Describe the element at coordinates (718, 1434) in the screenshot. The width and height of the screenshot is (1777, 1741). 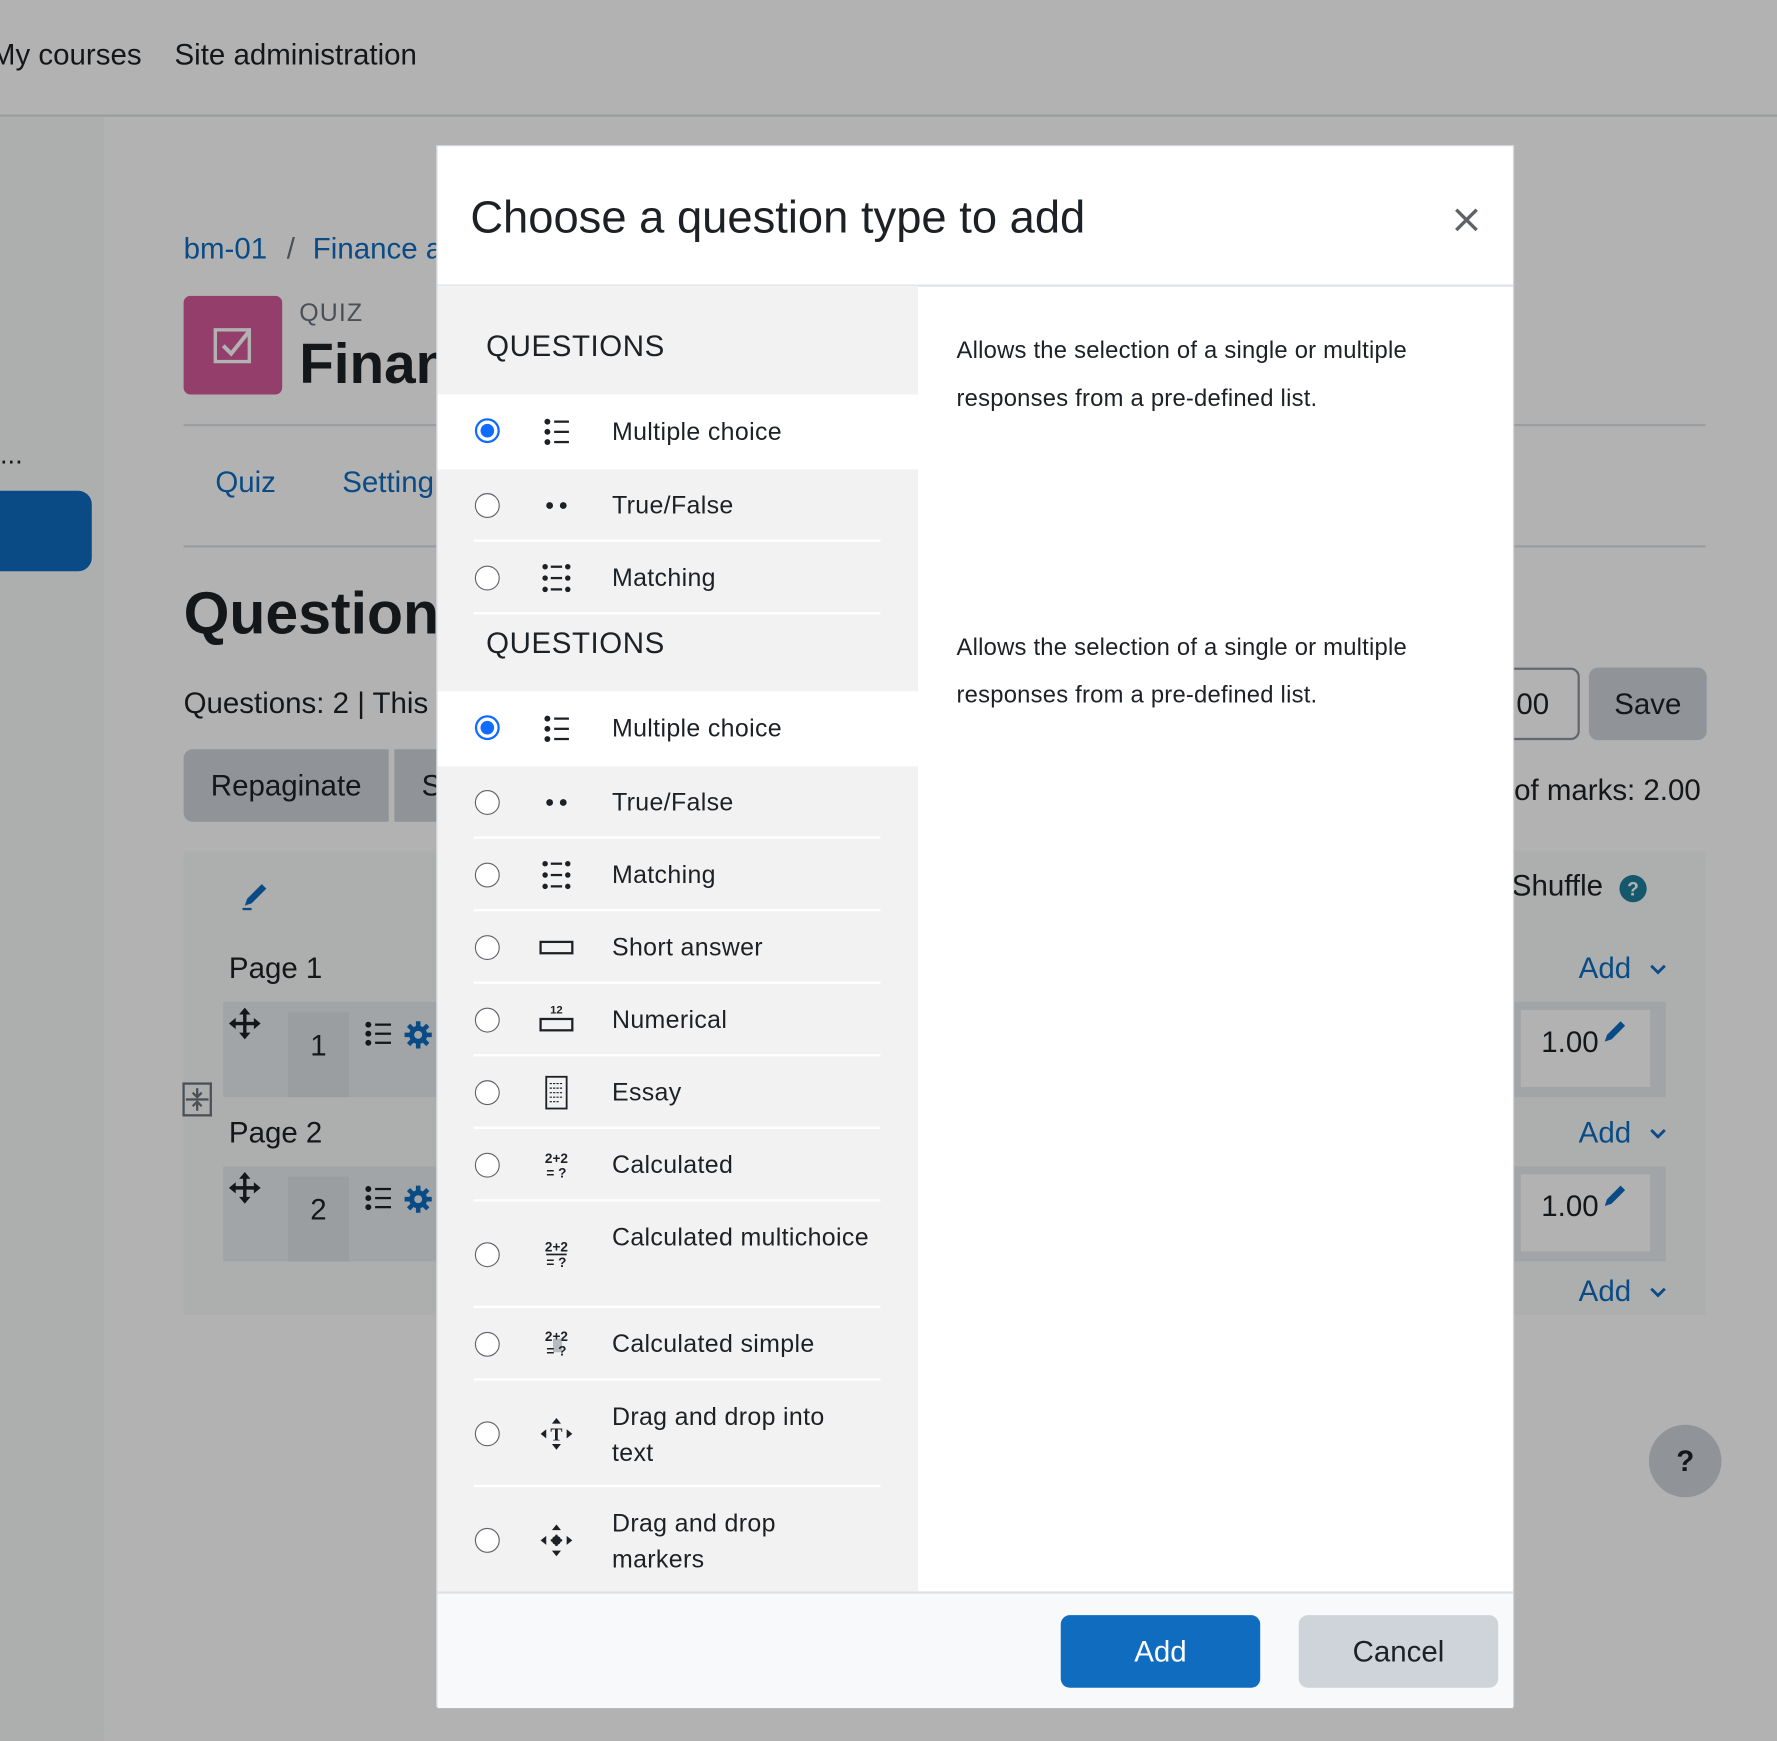
I see `option-label: Drag and drop into text` at that location.